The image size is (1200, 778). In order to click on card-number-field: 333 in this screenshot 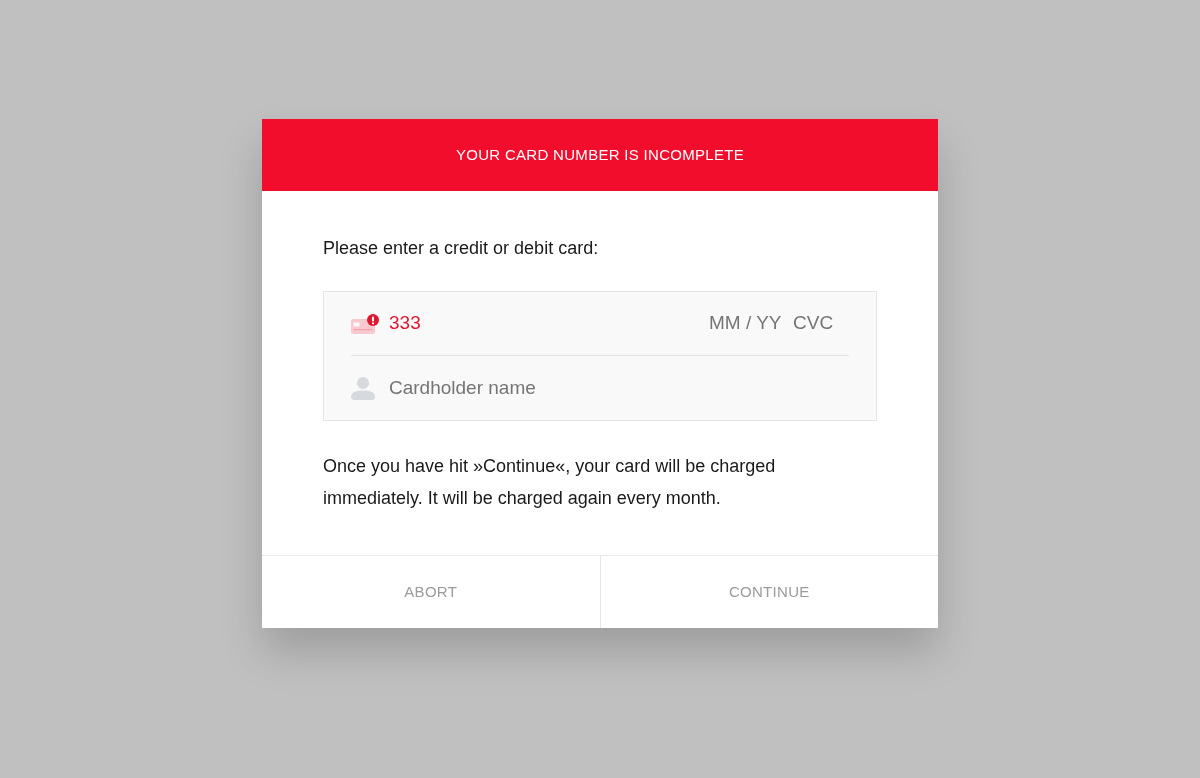, I will do `click(549, 323)`.